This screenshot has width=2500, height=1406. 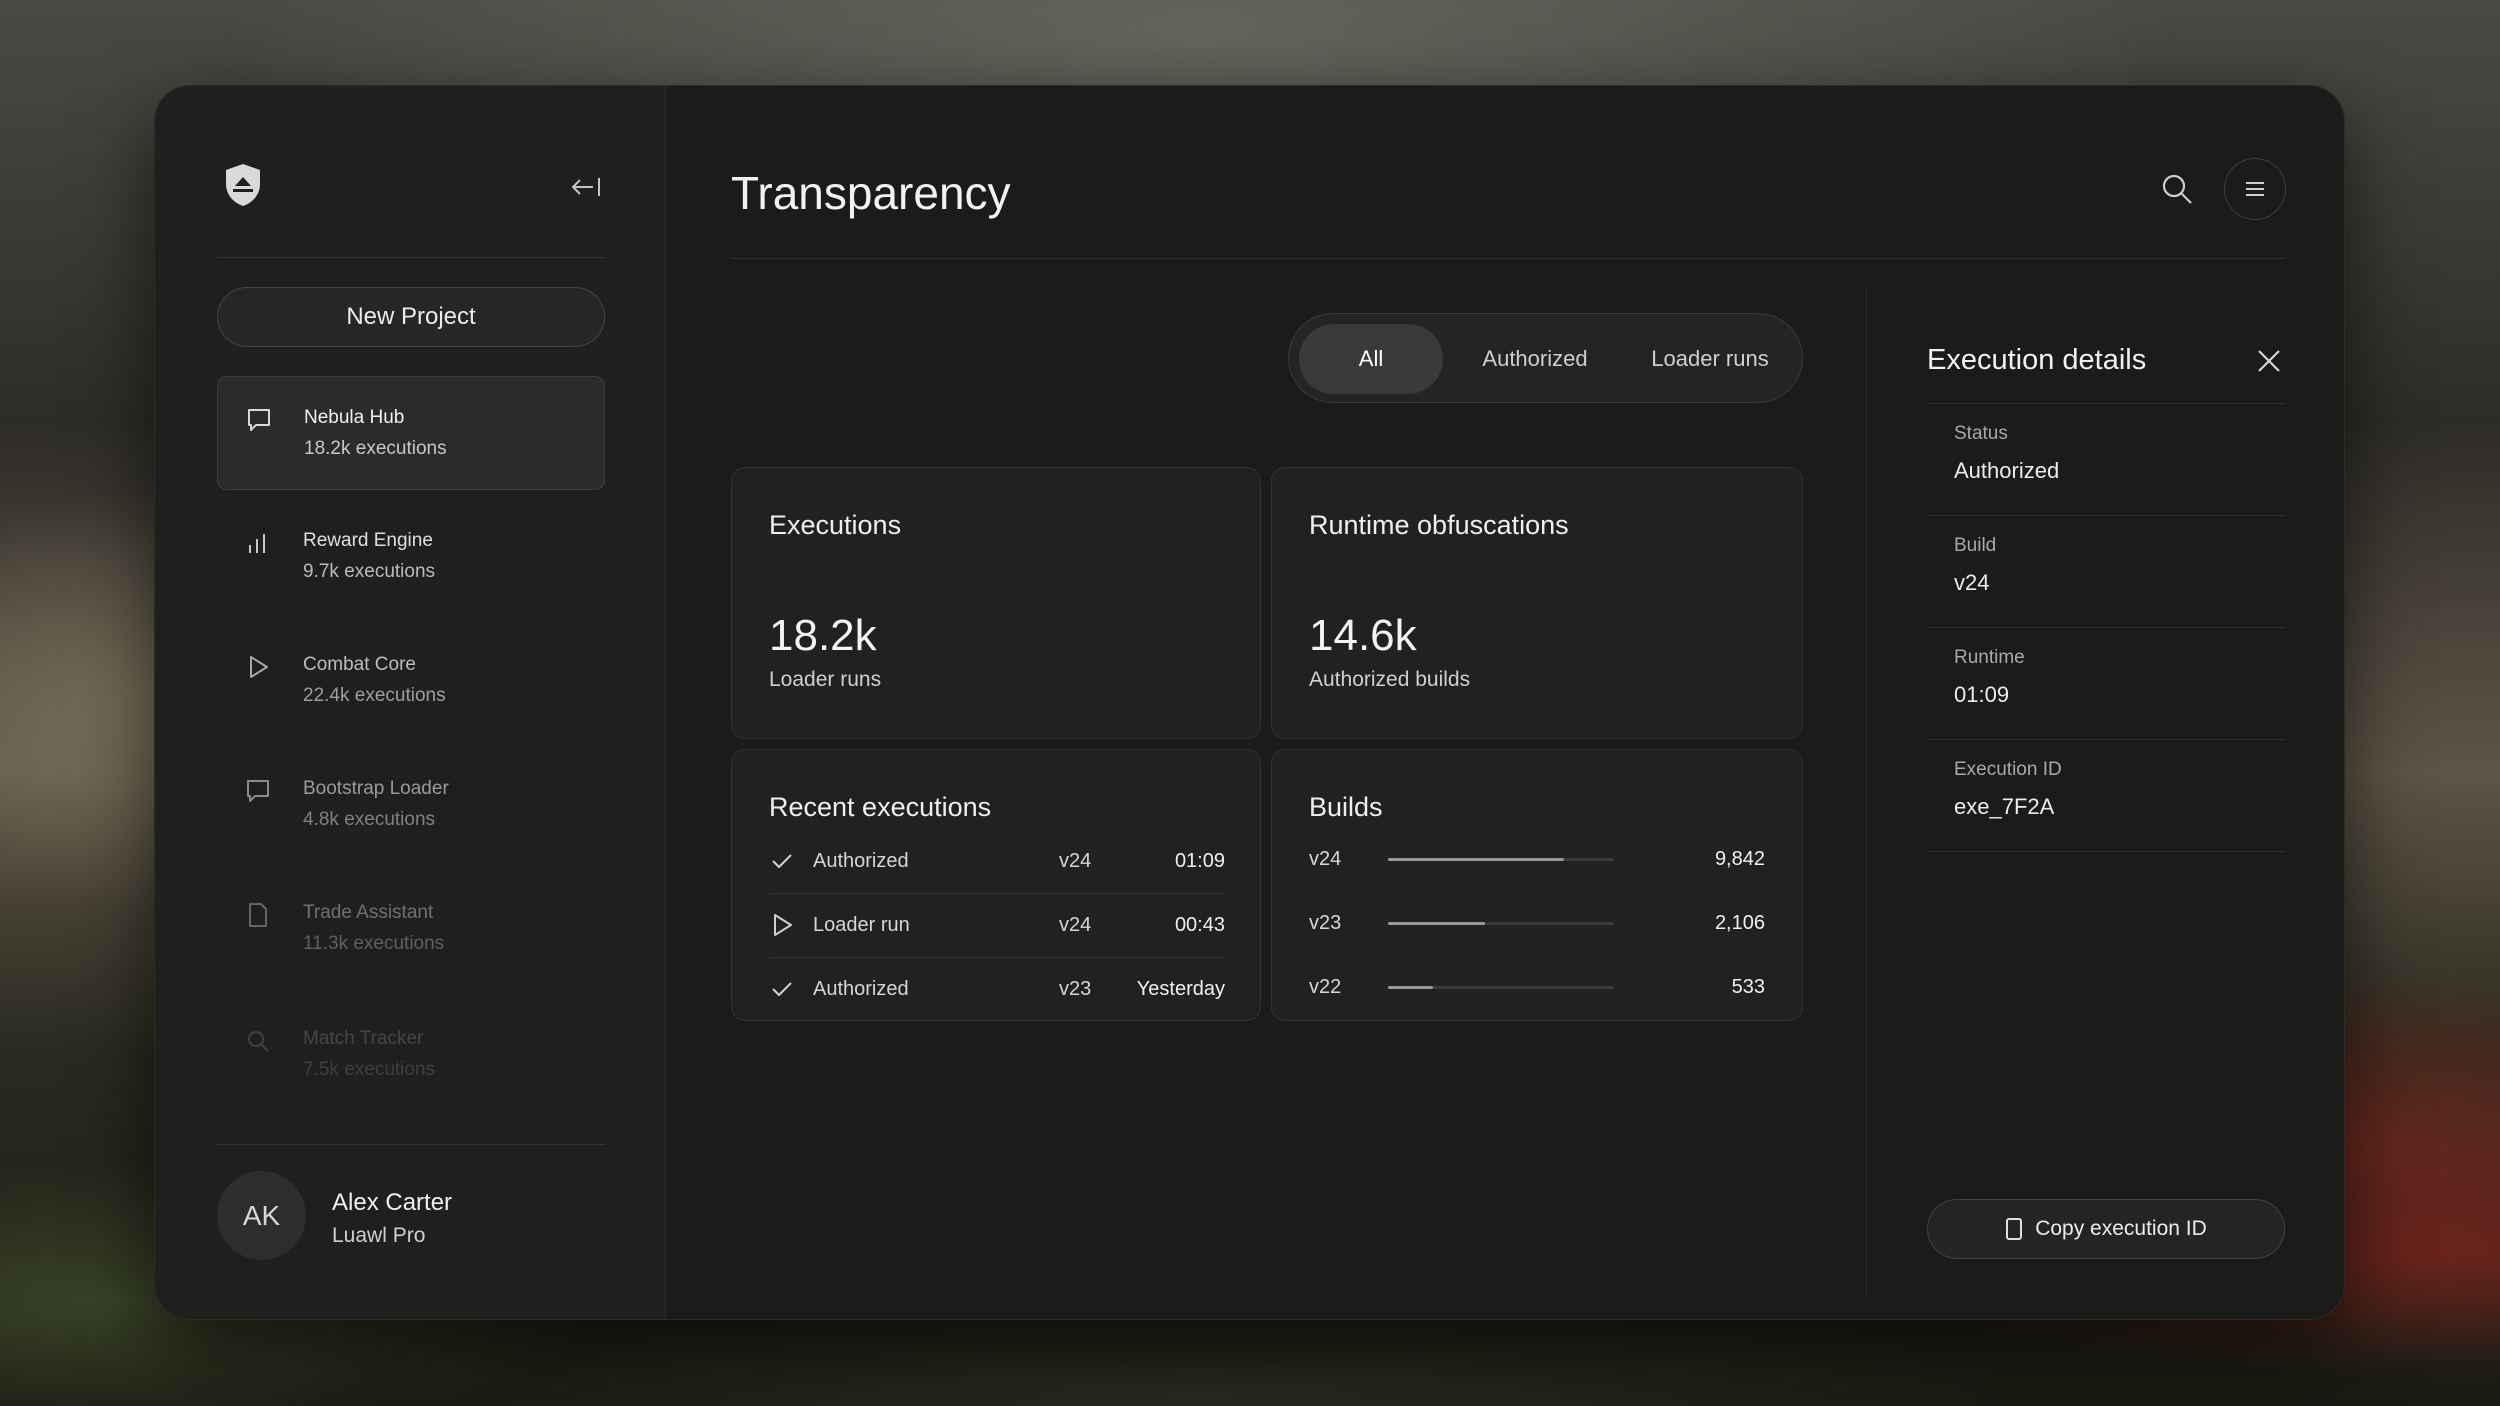 What do you see at coordinates (1975, 545) in the screenshot?
I see `detail-label: Build` at bounding box center [1975, 545].